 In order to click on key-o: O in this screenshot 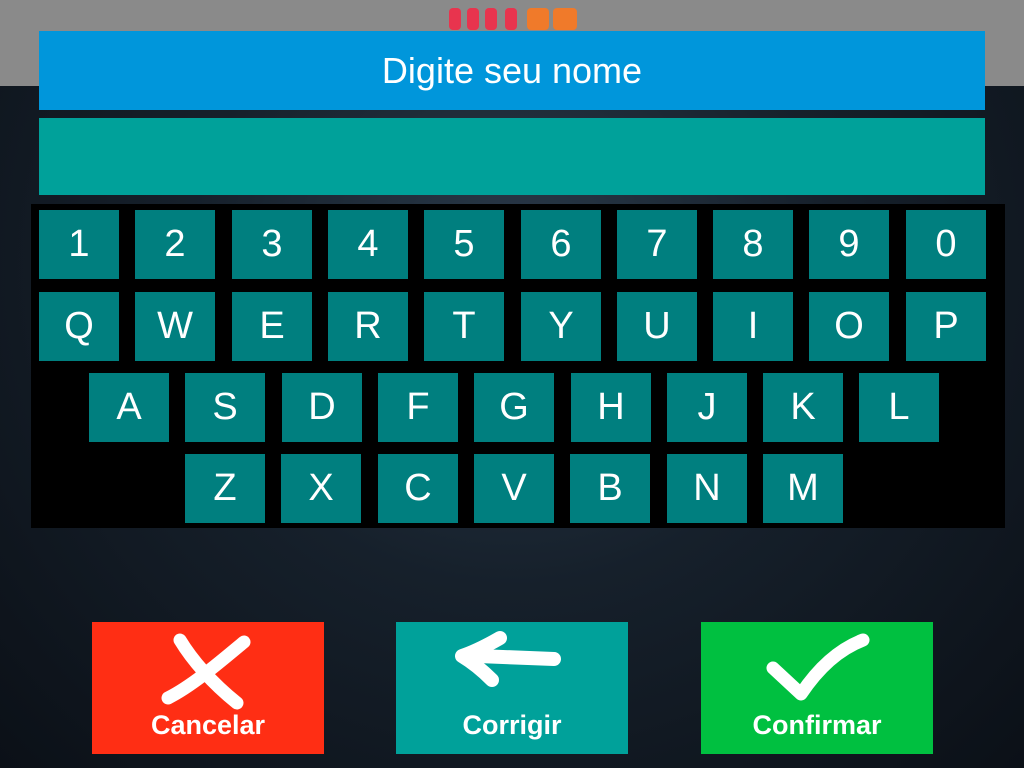, I will do `click(849, 326)`.